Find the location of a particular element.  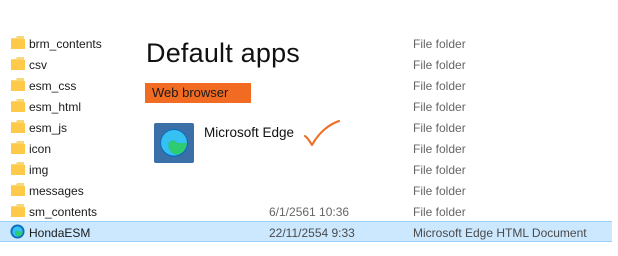

web-browser-label: Web browser is located at coordinates (198, 93).